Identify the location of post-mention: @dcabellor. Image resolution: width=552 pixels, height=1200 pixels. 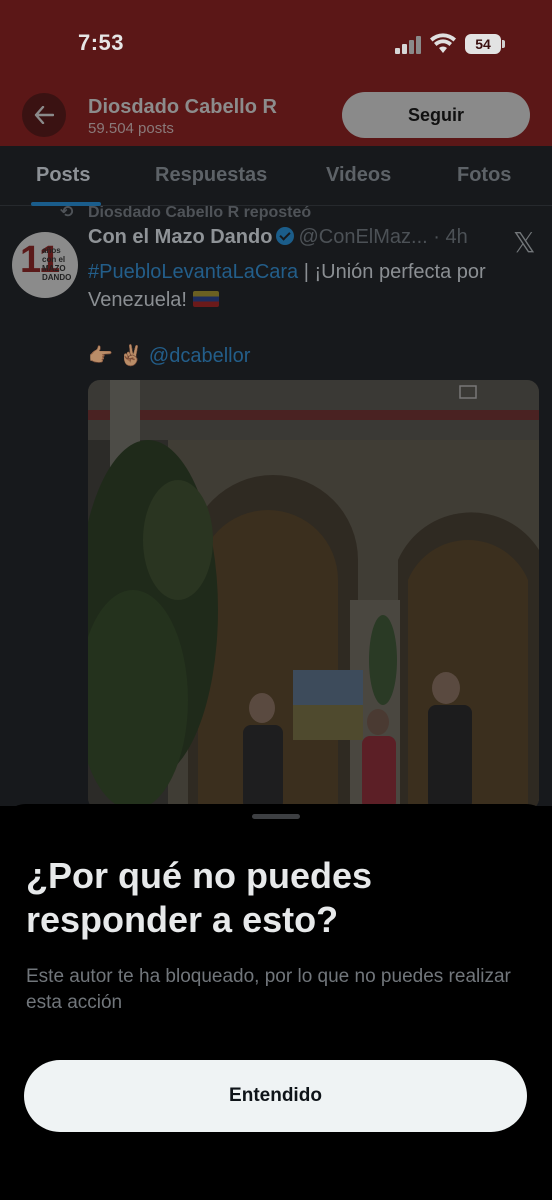
(199, 356).